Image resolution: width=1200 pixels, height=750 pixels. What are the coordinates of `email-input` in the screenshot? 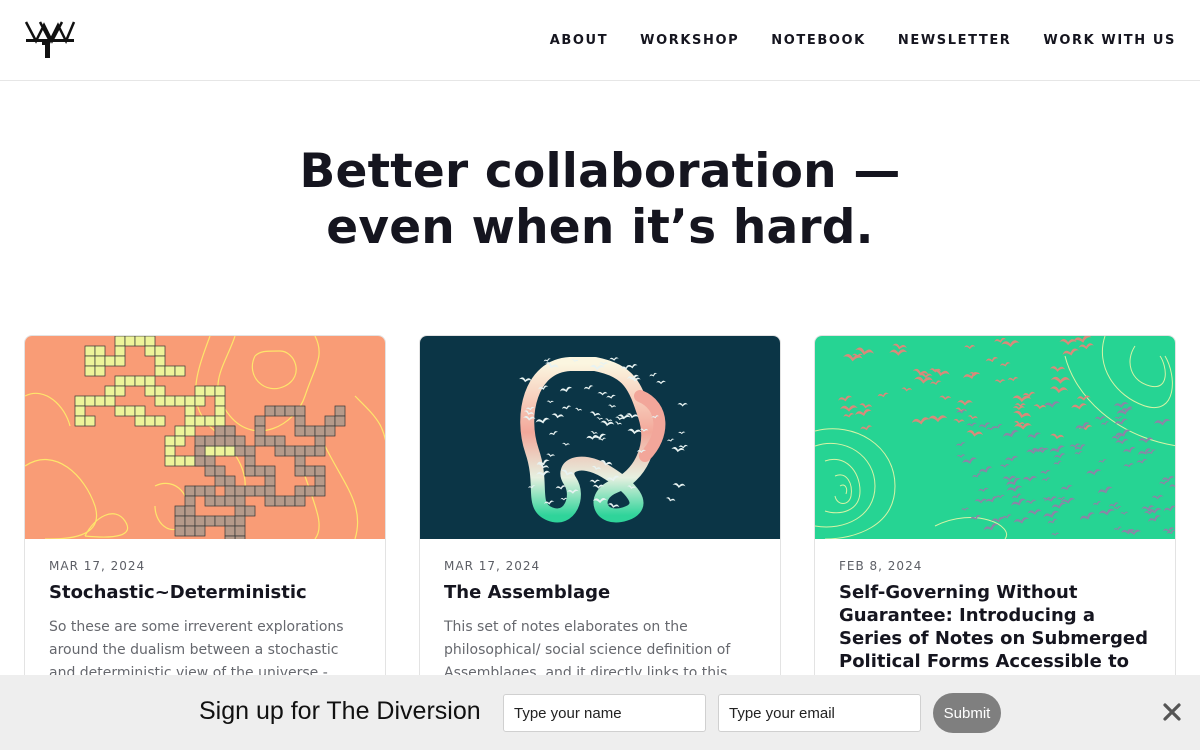 It's located at (819, 713).